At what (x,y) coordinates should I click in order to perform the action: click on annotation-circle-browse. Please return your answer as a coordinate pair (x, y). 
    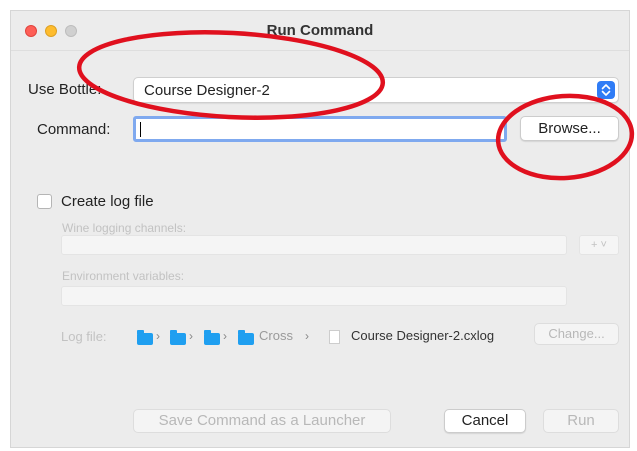
    Looking at the image, I should click on (565, 137).